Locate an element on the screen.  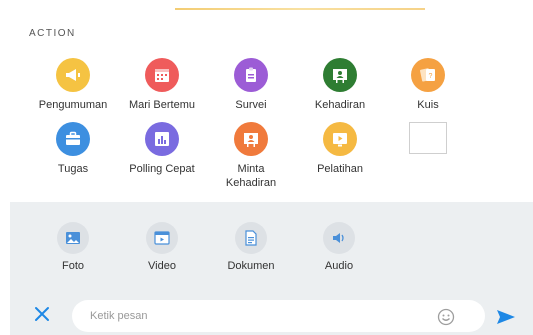
composer-bar is located at coordinates (271, 313).